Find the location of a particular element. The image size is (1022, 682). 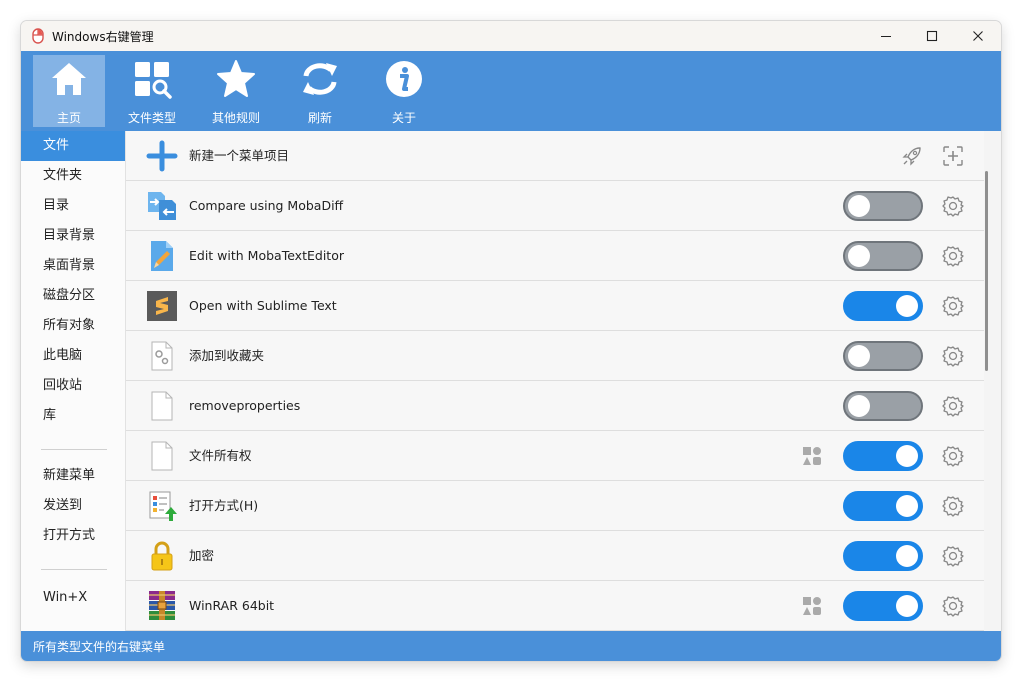

file-types-icon is located at coordinates (153, 80).